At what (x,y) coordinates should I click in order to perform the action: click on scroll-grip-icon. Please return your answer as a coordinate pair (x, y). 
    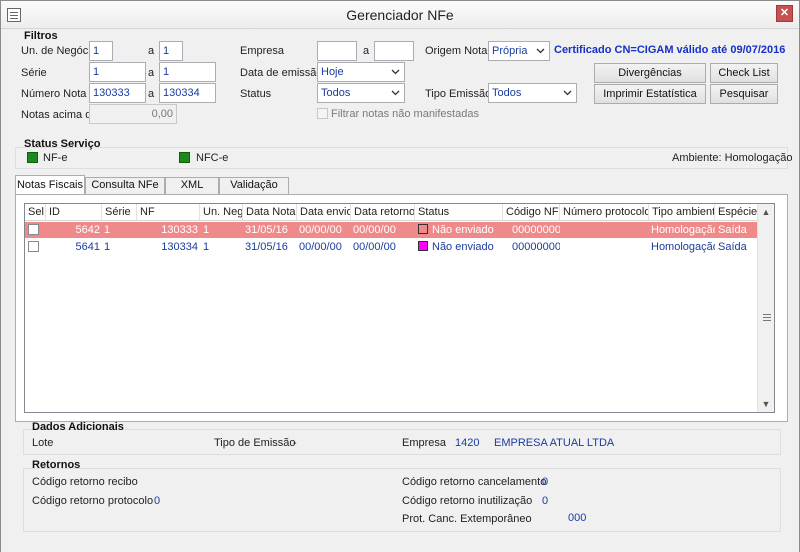
    Looking at the image, I should click on (767, 317).